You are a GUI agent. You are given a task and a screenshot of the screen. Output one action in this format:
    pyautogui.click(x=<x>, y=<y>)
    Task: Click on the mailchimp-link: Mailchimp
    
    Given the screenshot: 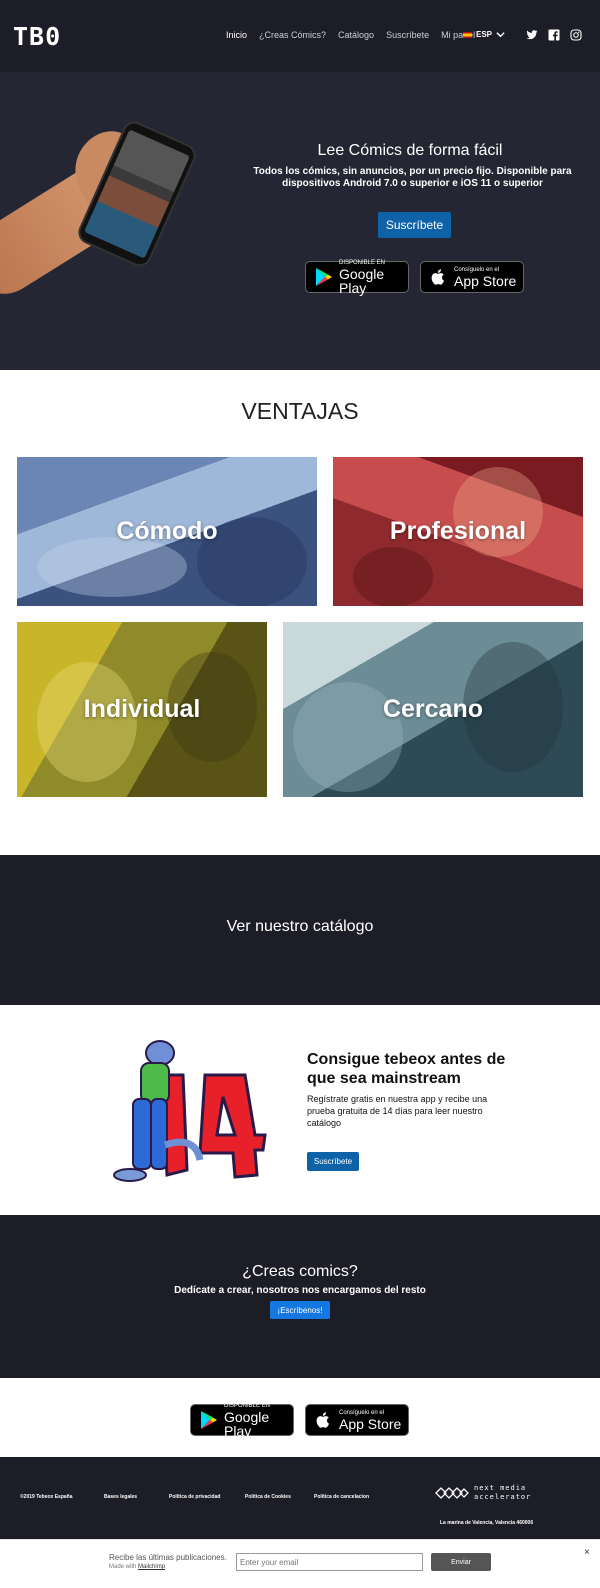 What is the action you would take?
    pyautogui.click(x=151, y=1567)
    